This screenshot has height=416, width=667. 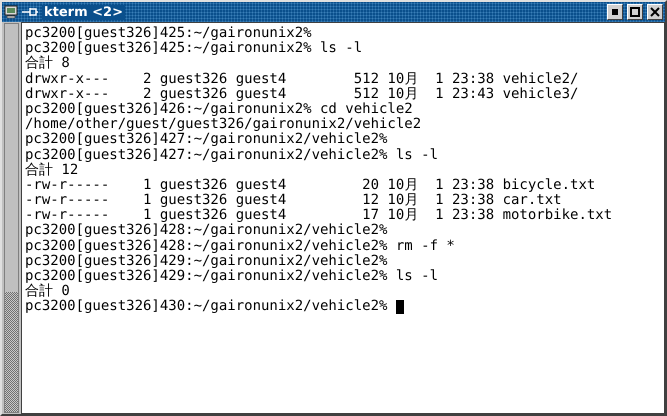 I want to click on scrollbar-thumb, so click(x=11, y=352).